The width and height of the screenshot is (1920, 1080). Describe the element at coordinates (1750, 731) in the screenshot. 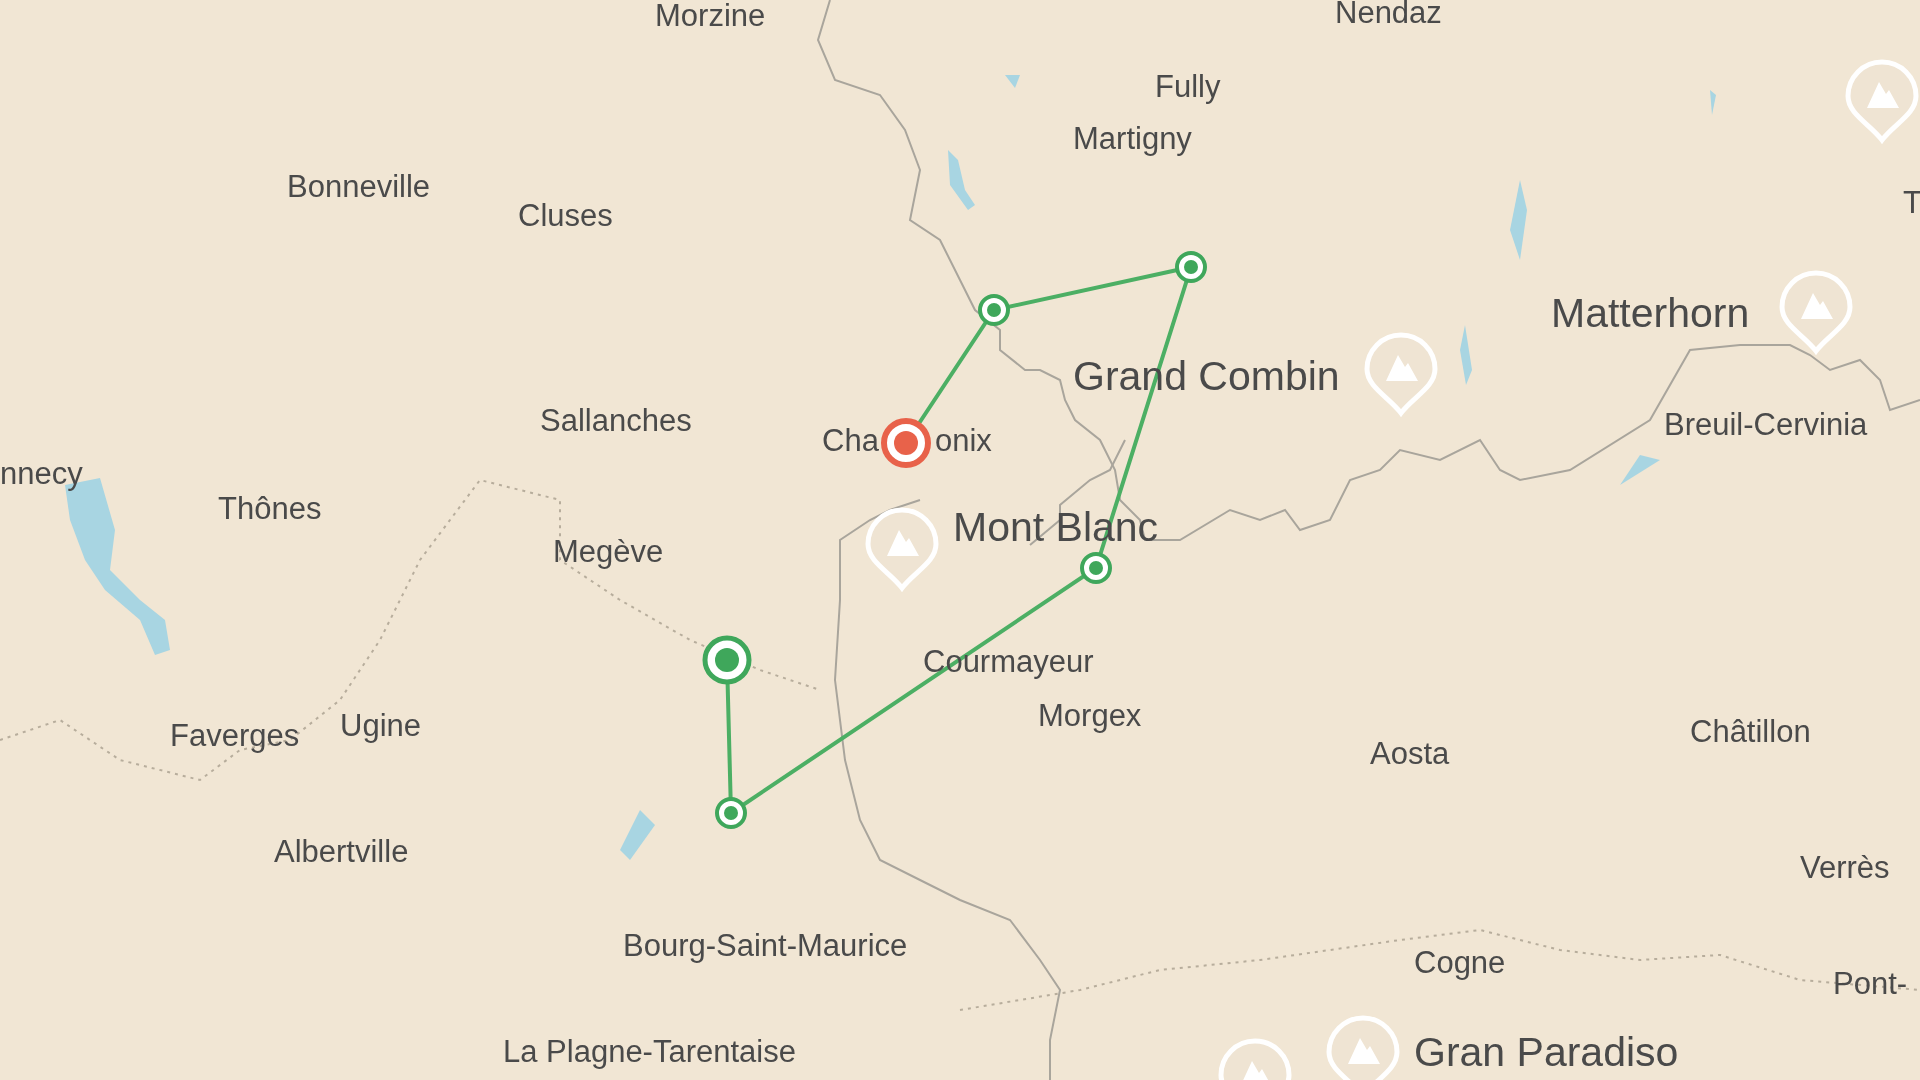

I see `place-label: Châtillon` at that location.